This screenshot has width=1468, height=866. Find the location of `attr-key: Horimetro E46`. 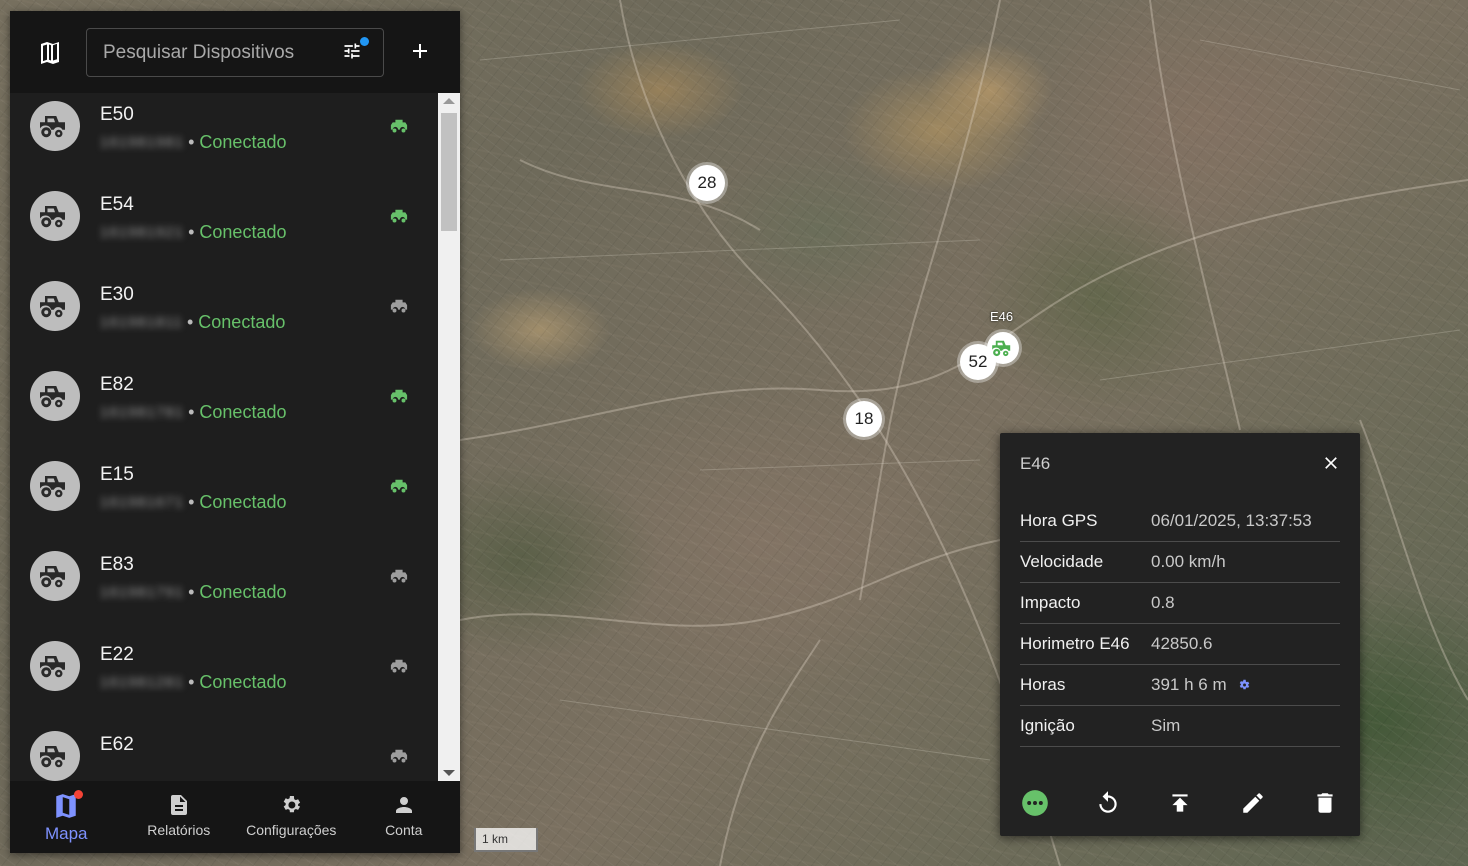

attr-key: Horimetro E46 is located at coordinates (1075, 643).